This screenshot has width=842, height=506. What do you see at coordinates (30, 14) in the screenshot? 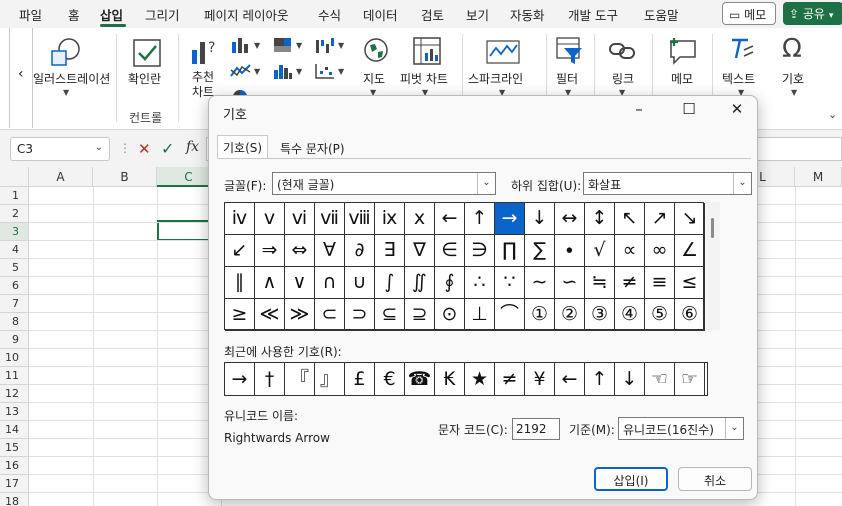
I see `tab-file: 파일` at bounding box center [30, 14].